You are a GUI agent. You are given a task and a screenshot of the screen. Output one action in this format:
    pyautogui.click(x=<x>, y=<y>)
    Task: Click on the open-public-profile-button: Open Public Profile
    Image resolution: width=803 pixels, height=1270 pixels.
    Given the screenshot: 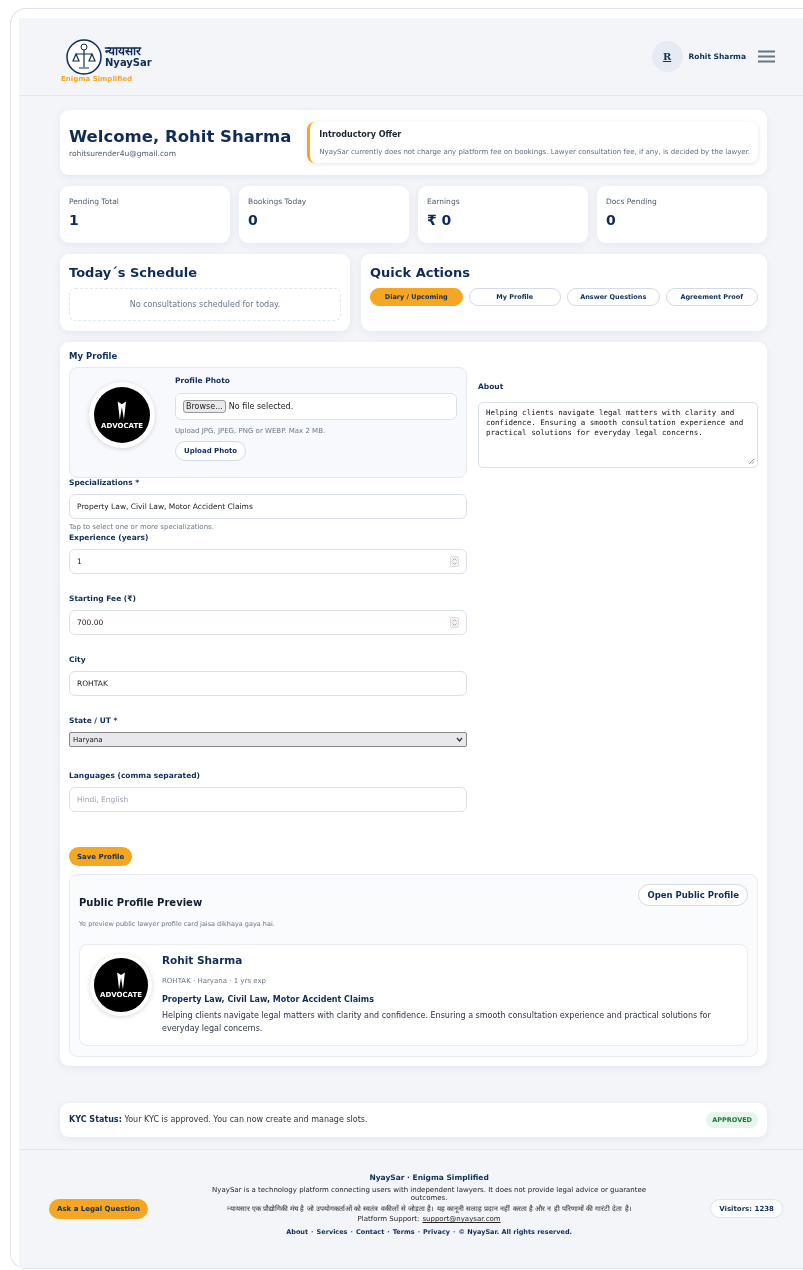 What is the action you would take?
    pyautogui.click(x=693, y=895)
    